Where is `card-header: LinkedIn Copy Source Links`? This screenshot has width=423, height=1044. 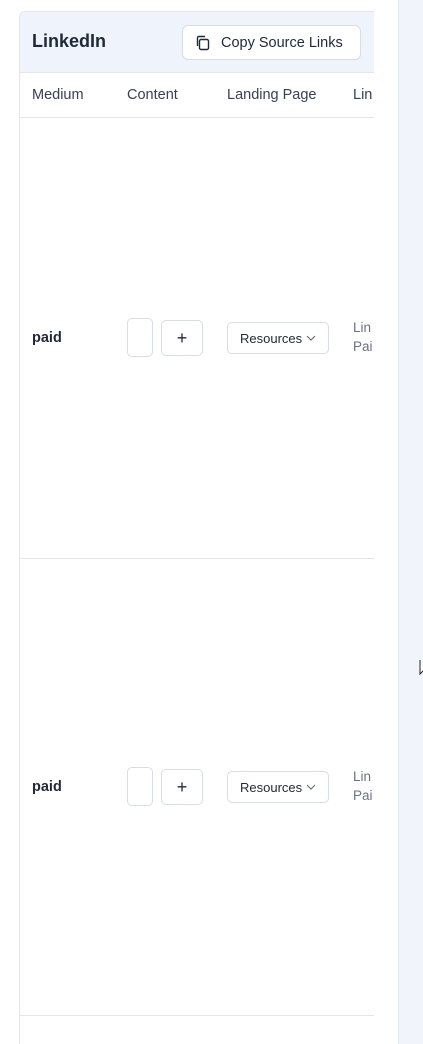
card-header: LinkedIn Copy Source Links is located at coordinates (197, 42).